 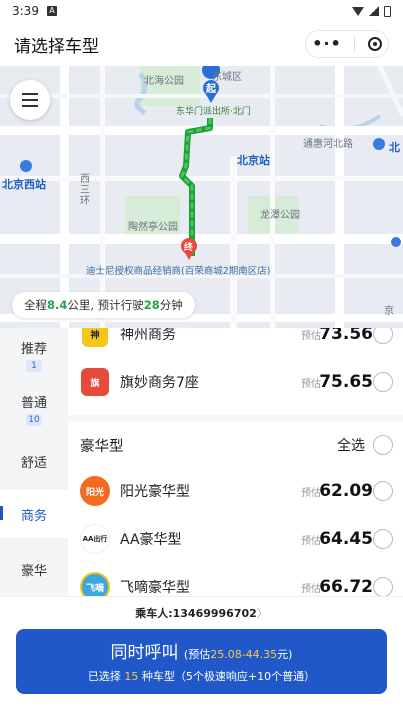 I want to click on list-item: 神 神州商务 预估 73.56 元, so click(x=235, y=343).